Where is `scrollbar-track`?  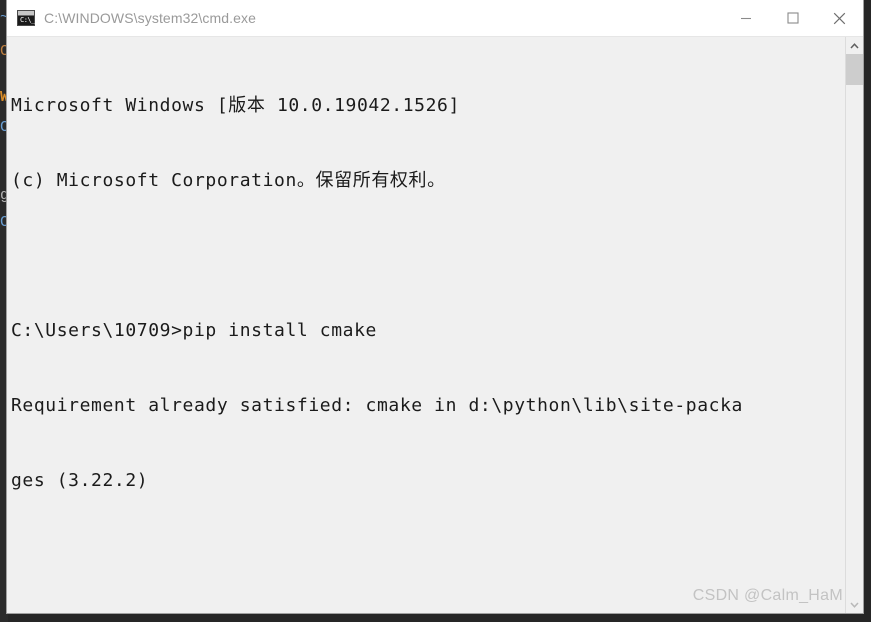 scrollbar-track is located at coordinates (854, 325).